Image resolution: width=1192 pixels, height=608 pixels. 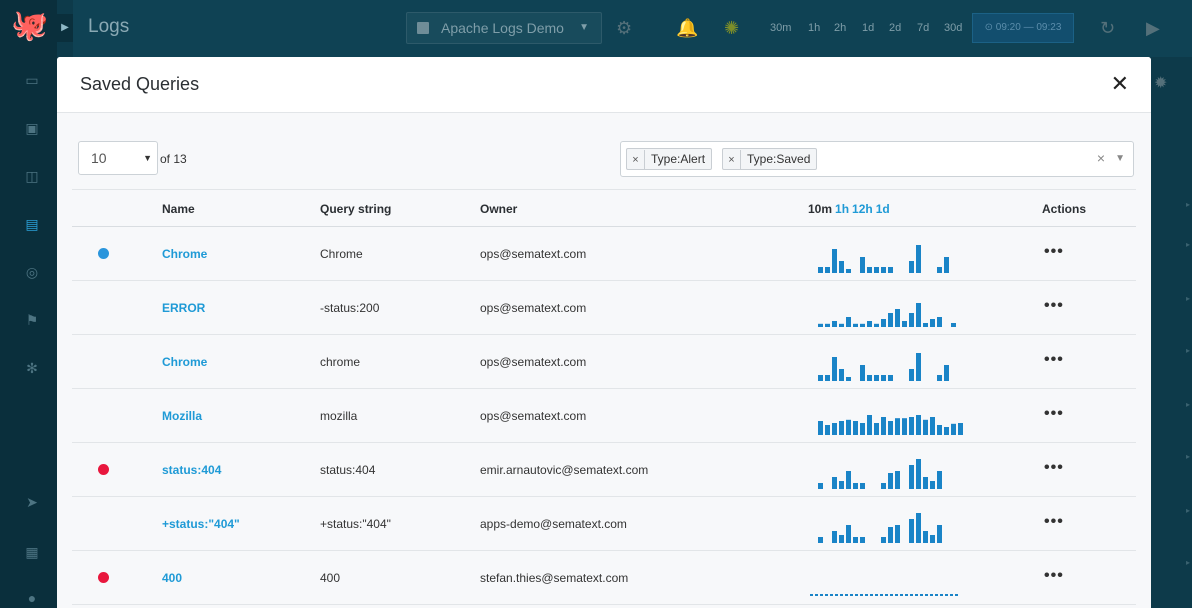 What do you see at coordinates (32, 368) in the screenshot?
I see `puzzle-icon: ✻` at bounding box center [32, 368].